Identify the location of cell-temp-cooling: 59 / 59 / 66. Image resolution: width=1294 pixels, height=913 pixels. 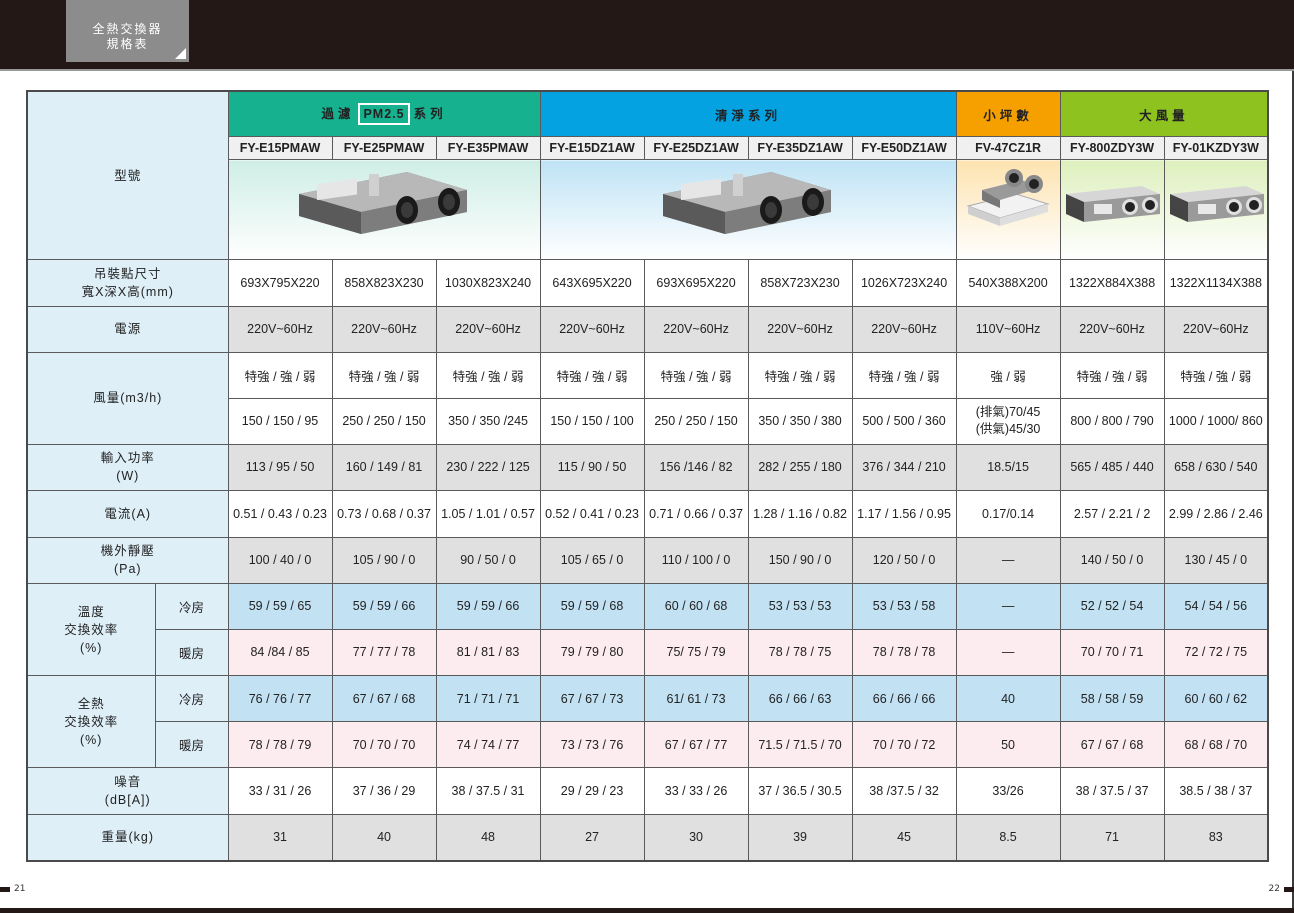
(488, 606).